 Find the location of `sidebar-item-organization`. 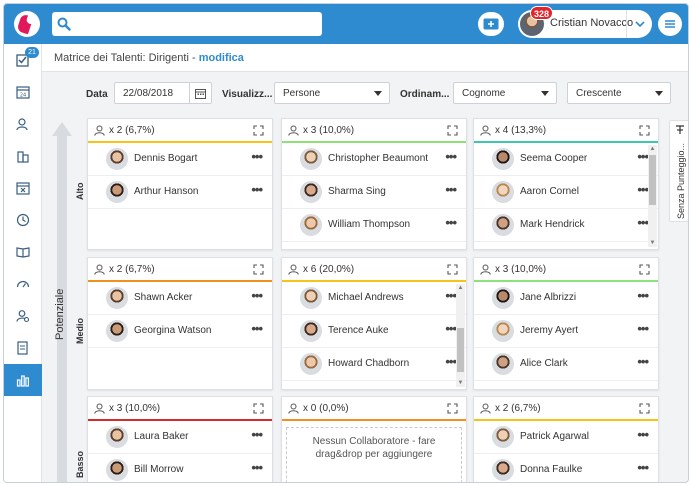

sidebar-item-organization is located at coordinates (23, 156).